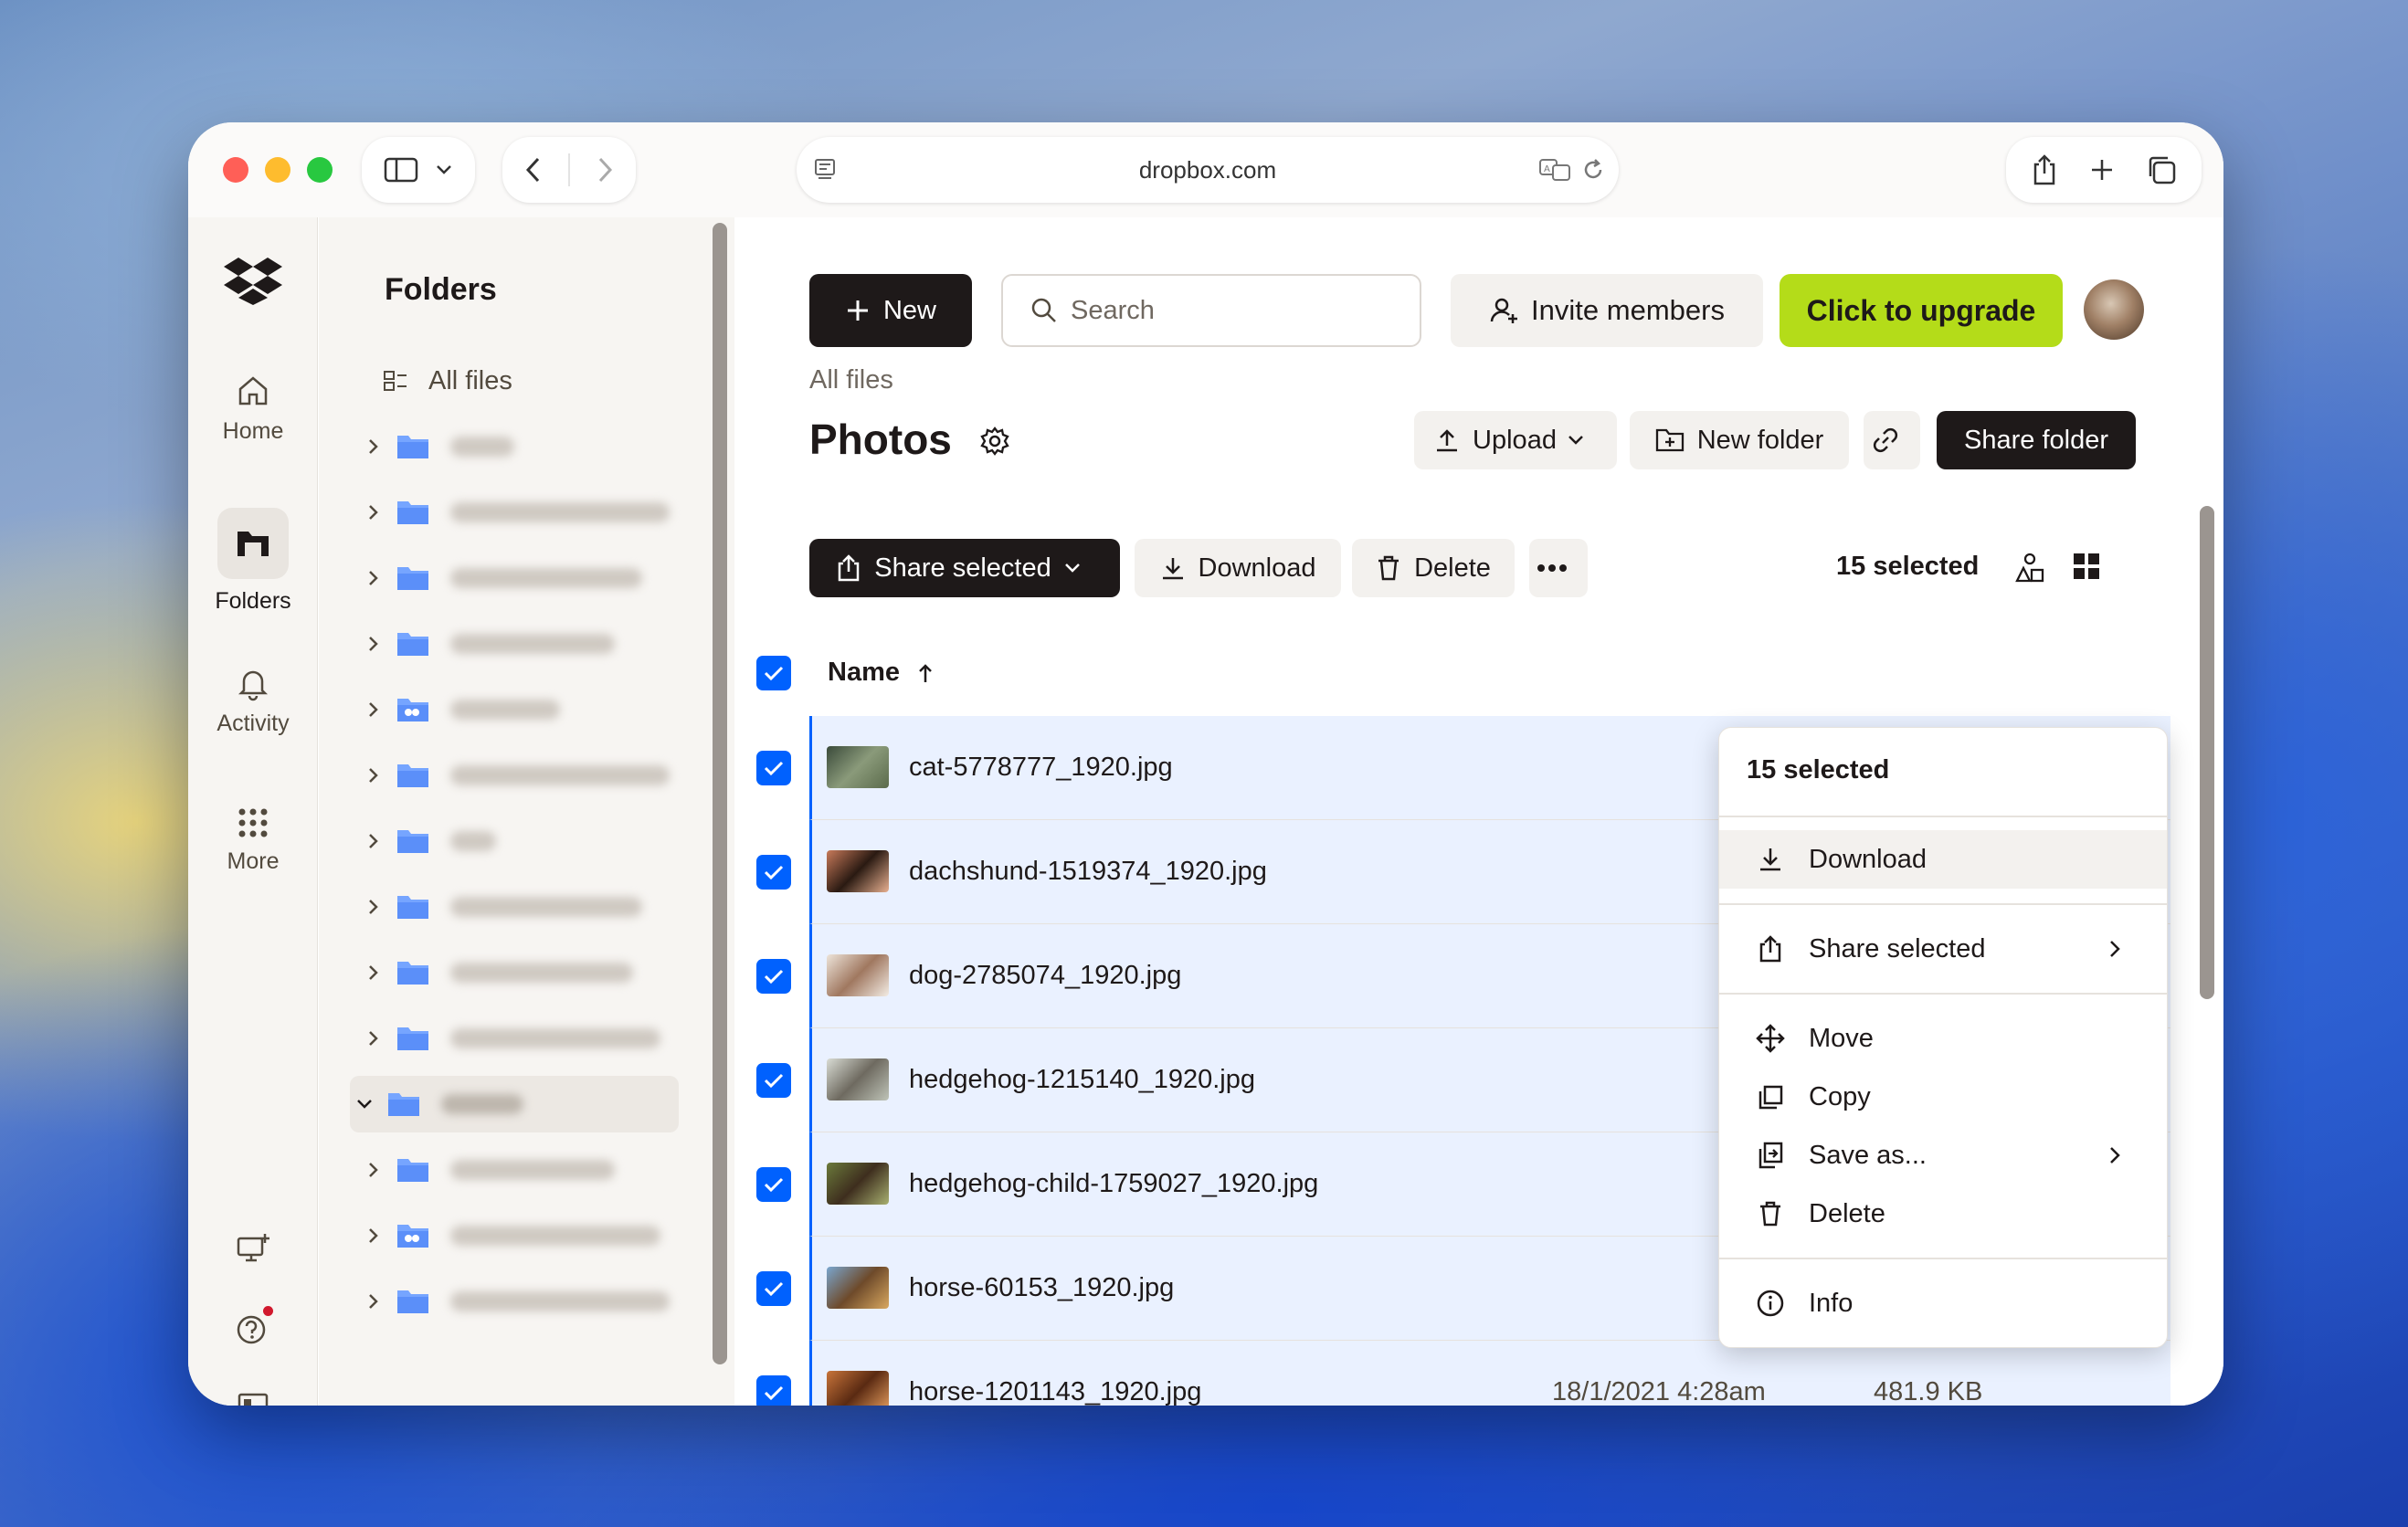 This screenshot has width=2408, height=1527. What do you see at coordinates (1515, 440) in the screenshot?
I see `upload-button: Upload` at bounding box center [1515, 440].